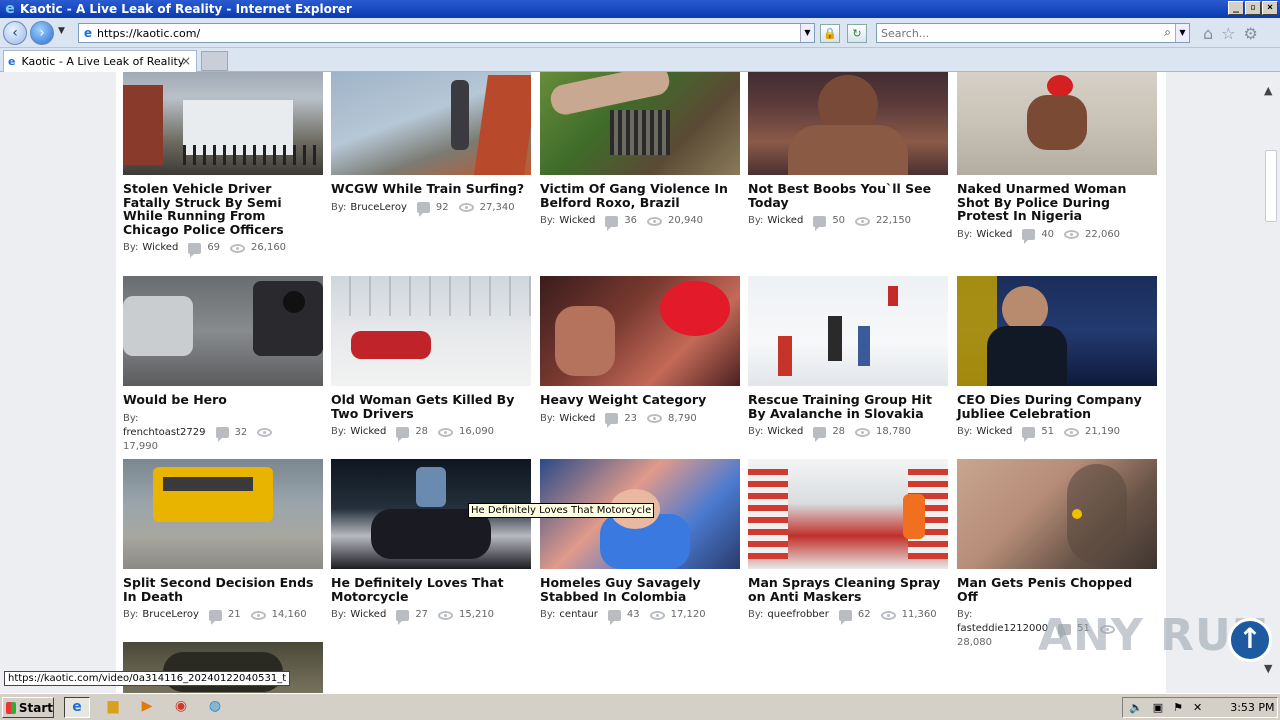  What do you see at coordinates (88, 33) in the screenshot?
I see `page-icon: e` at bounding box center [88, 33].